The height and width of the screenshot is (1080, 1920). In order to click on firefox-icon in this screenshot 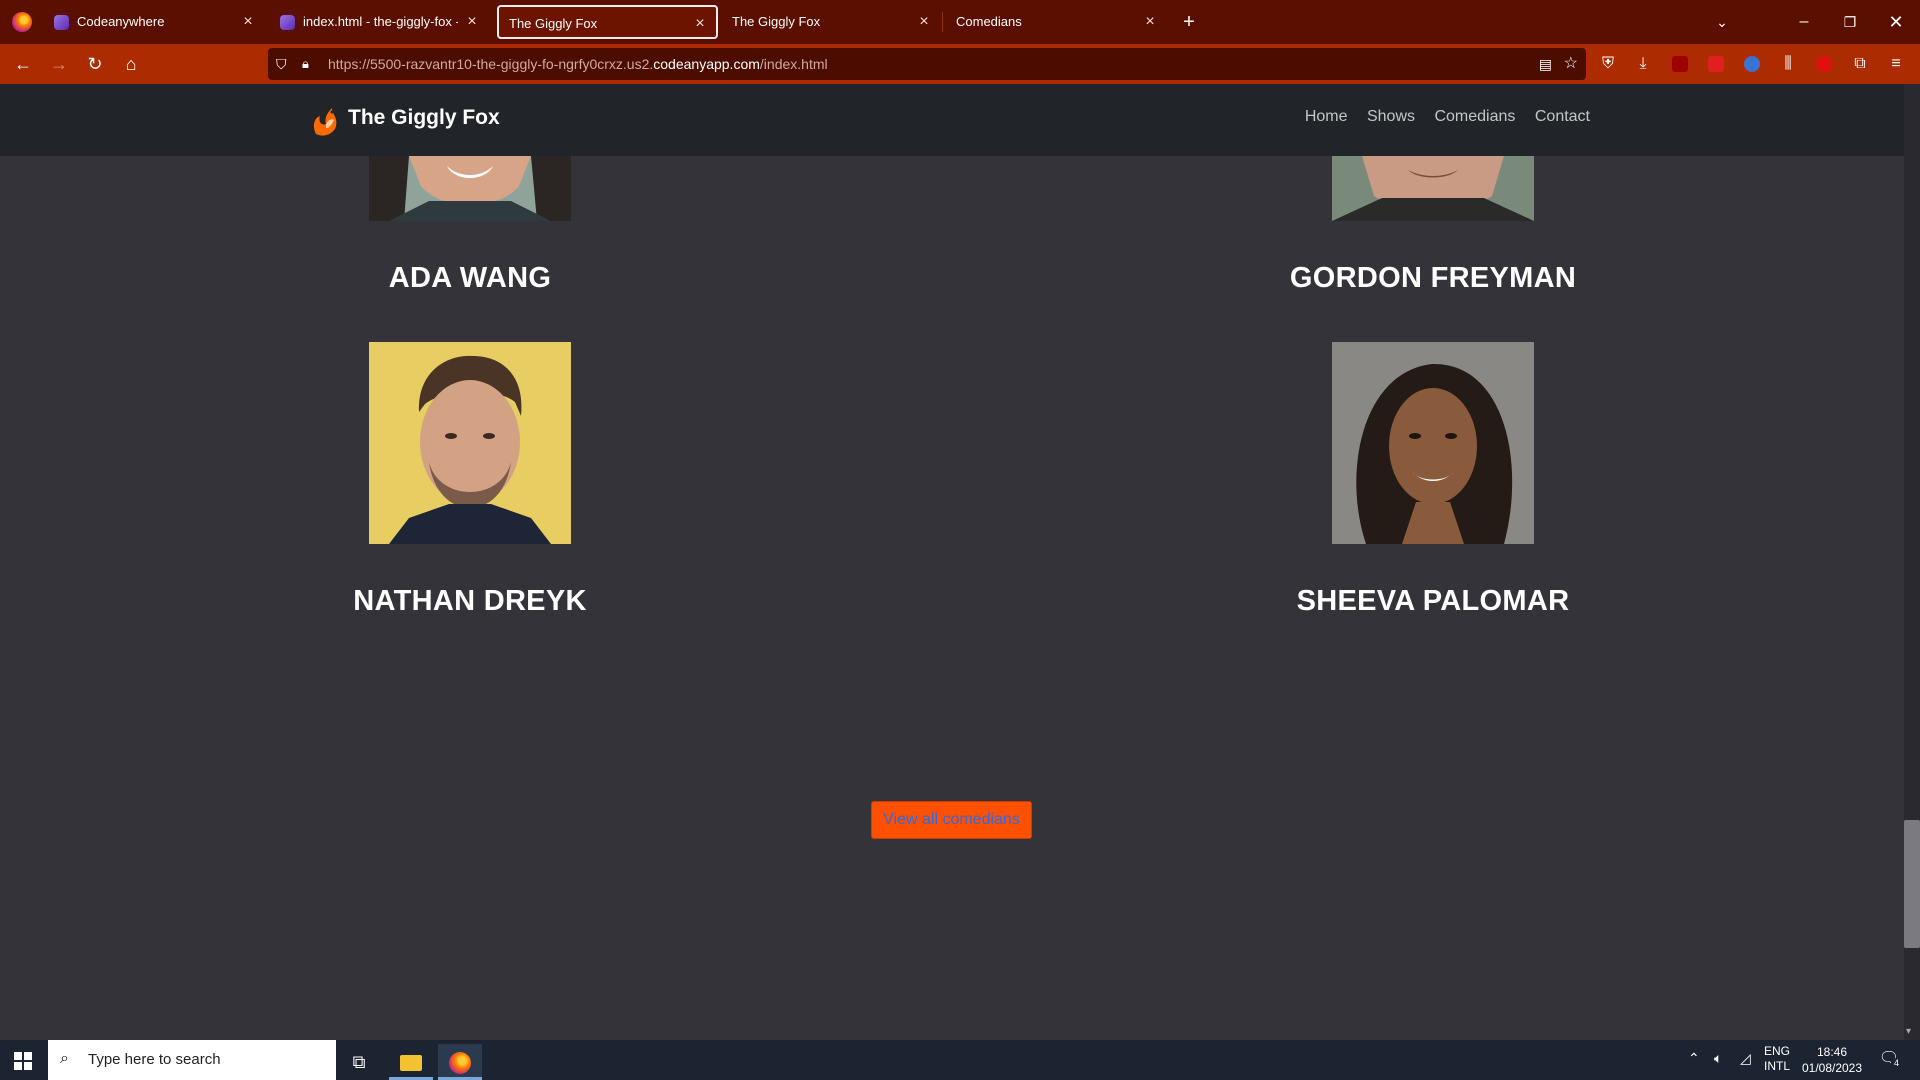, I will do `click(22, 22)`.